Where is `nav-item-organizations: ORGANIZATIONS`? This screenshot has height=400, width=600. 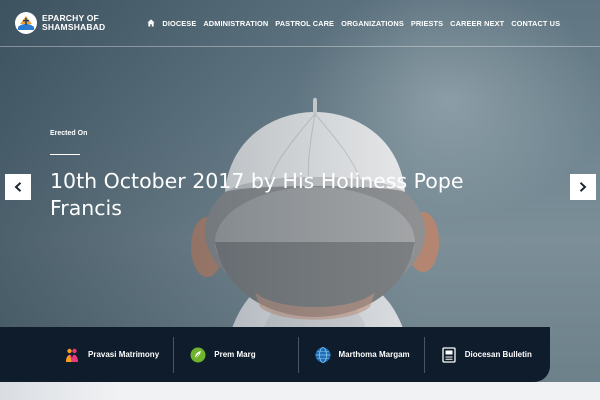 nav-item-organizations: ORGANIZATIONS is located at coordinates (372, 23).